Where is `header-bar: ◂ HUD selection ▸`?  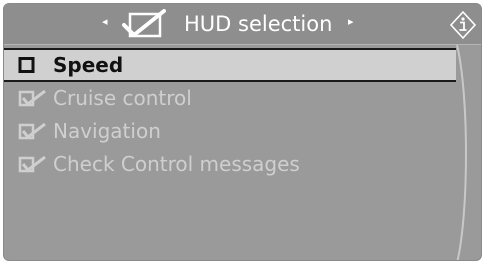
header-bar: ◂ HUD selection ▸ is located at coordinates (242, 24).